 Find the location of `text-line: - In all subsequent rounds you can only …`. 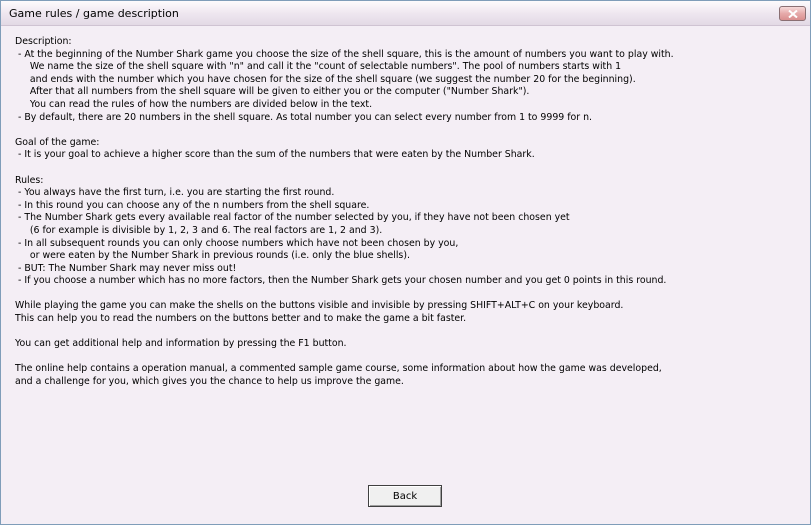

text-line: - In all subsequent rounds you can only … is located at coordinates (237, 243).